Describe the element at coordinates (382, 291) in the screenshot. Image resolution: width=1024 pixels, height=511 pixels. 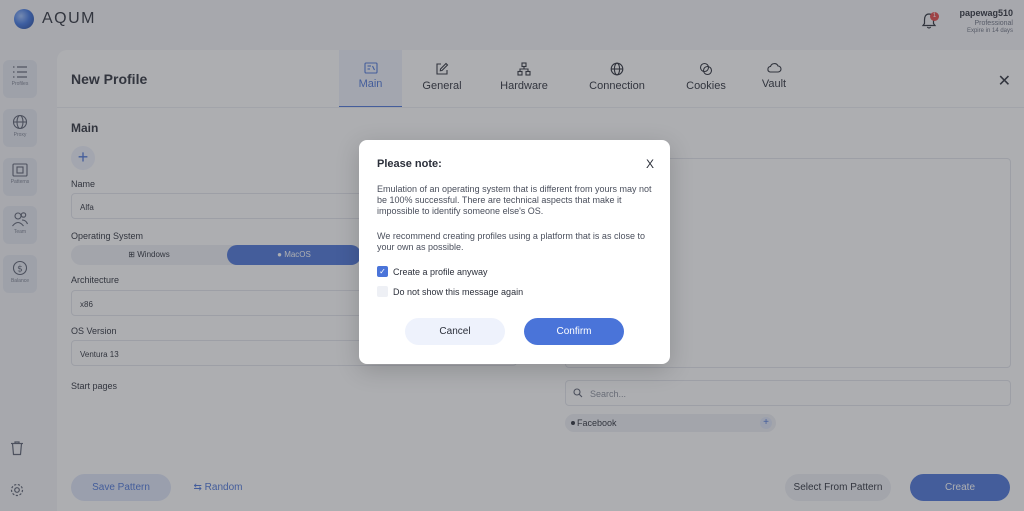
I see `do-not-show-checkbox` at that location.